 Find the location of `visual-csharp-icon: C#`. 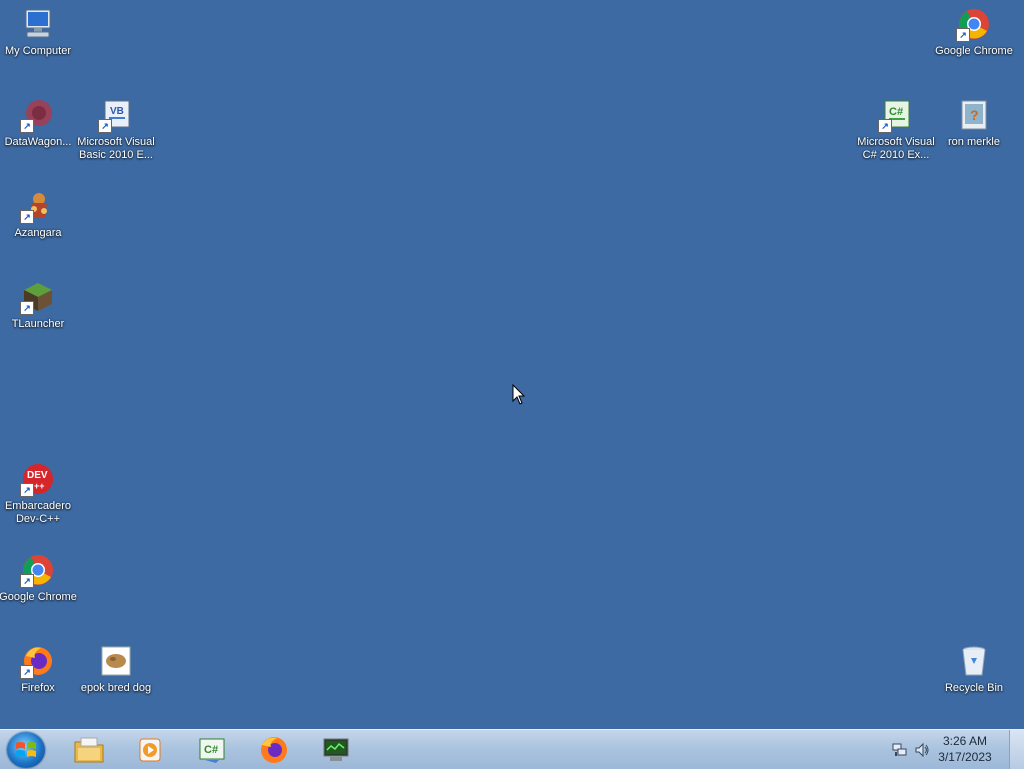

visual-csharp-icon: C# is located at coordinates (212, 750).